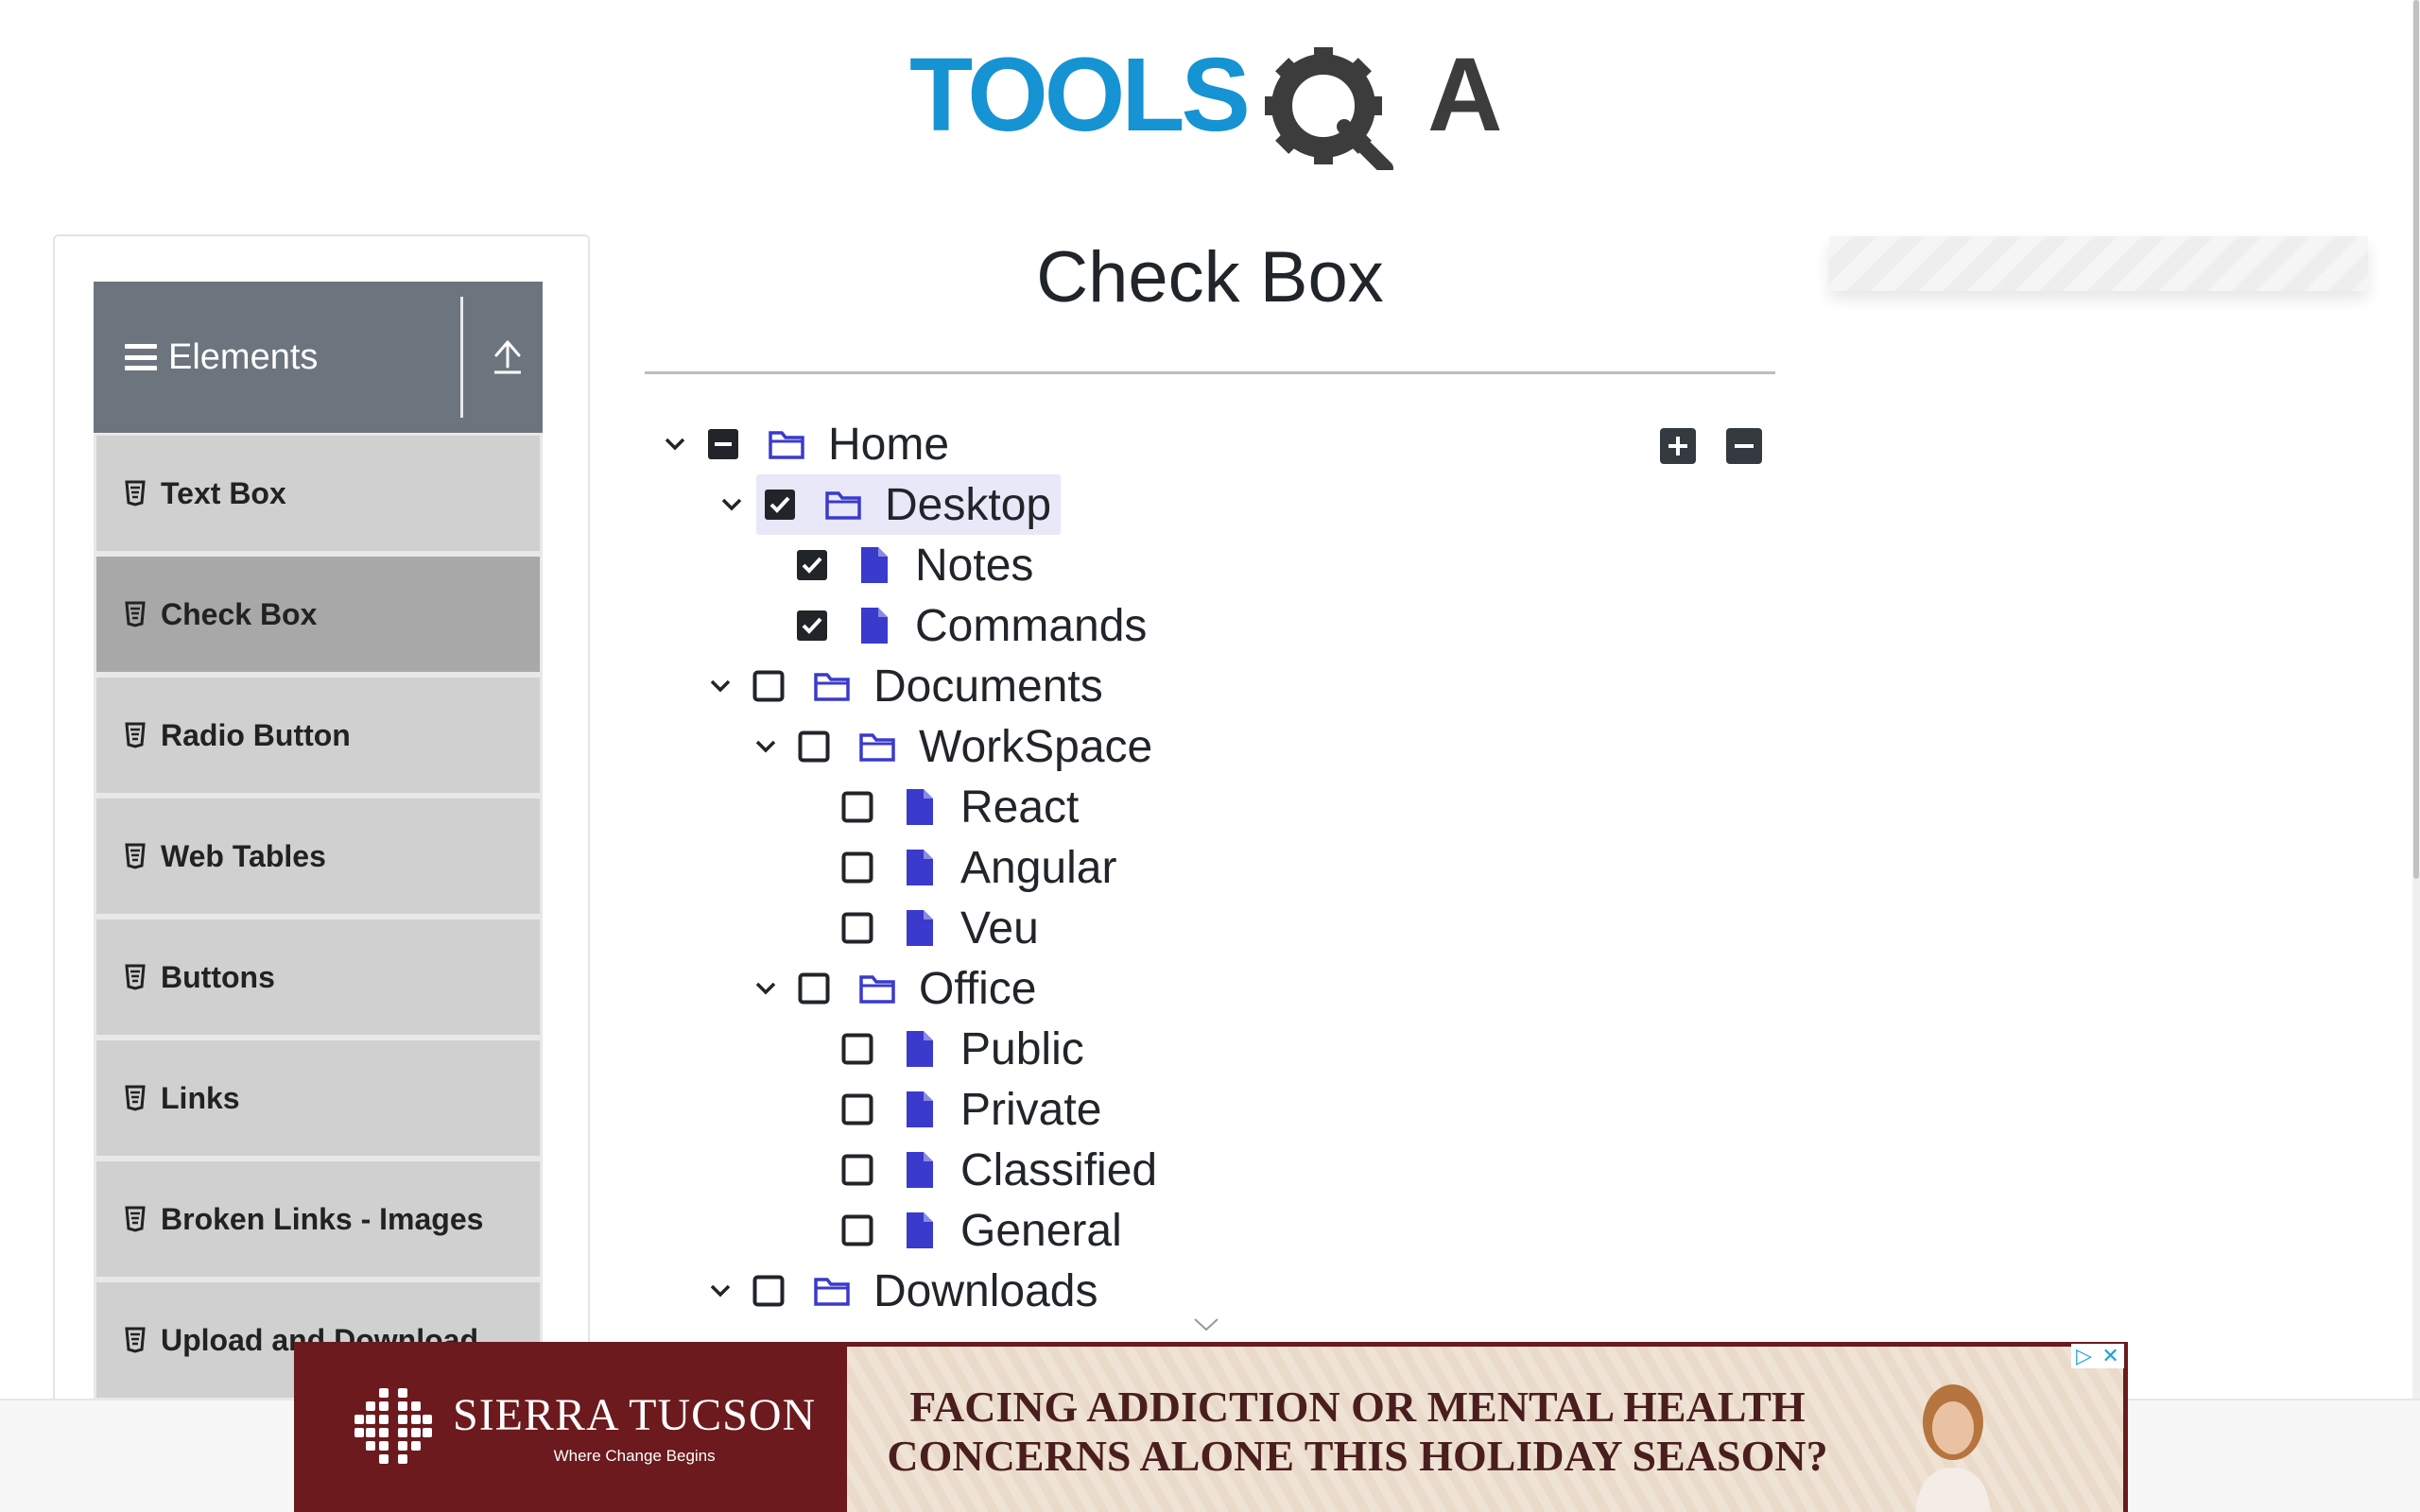 Image resolution: width=2420 pixels, height=1512 pixels. What do you see at coordinates (508, 356) in the screenshot?
I see `collapse-arrow-icon` at bounding box center [508, 356].